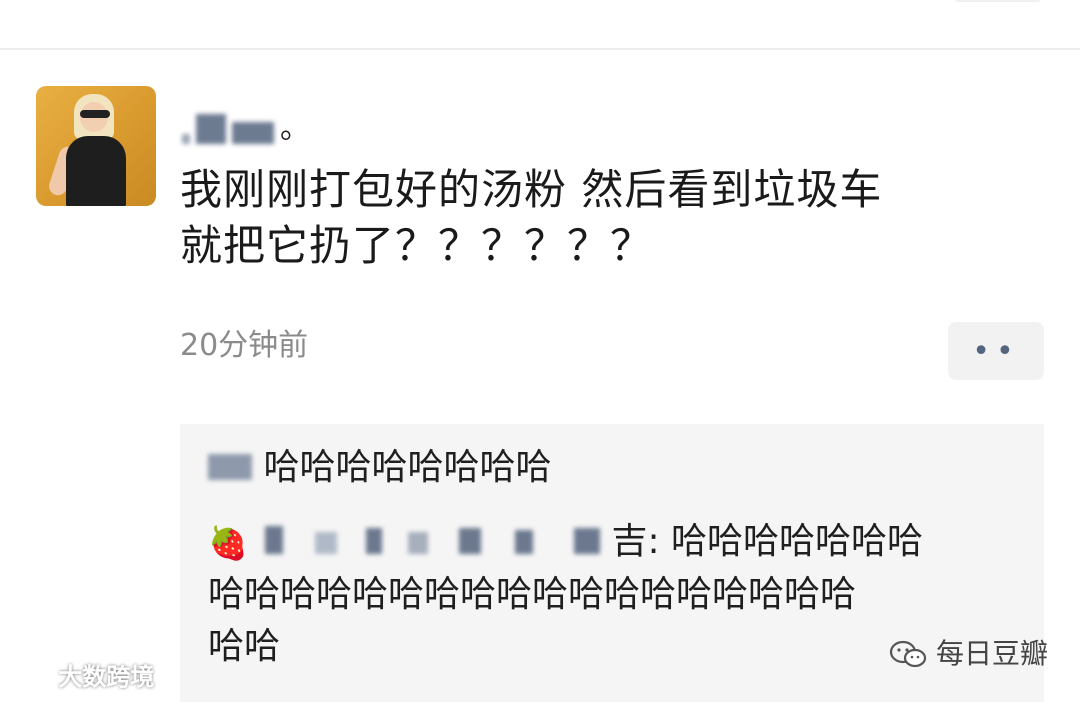 The image size is (1080, 702). What do you see at coordinates (531, 189) in the screenshot?
I see `post-text-line: 我刚刚打包好的汤粉 然后看到垃圾车` at bounding box center [531, 189].